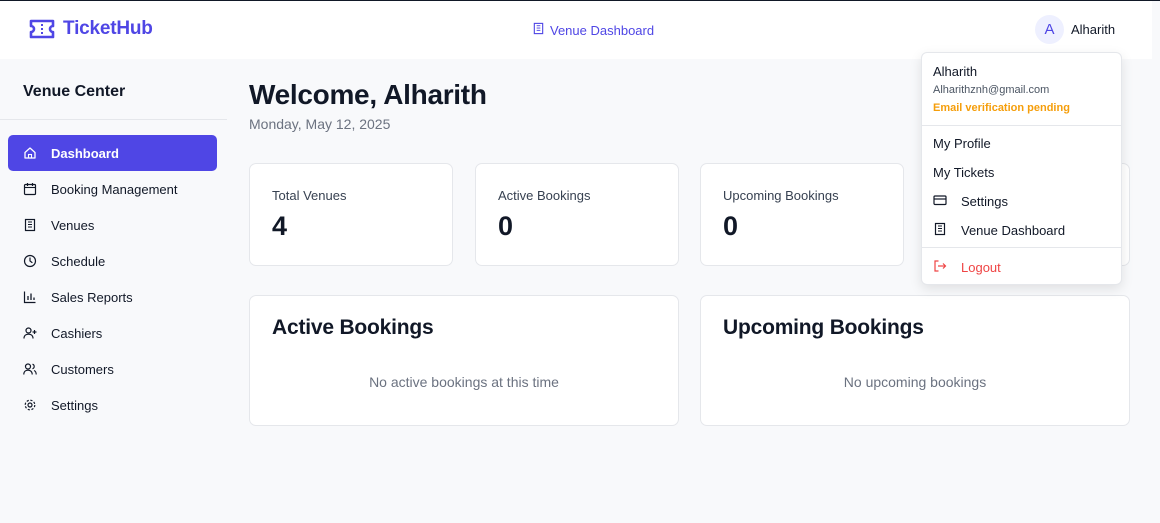 The width and height of the screenshot is (1160, 523). What do you see at coordinates (30, 297) in the screenshot?
I see `bar-chart-icon` at bounding box center [30, 297].